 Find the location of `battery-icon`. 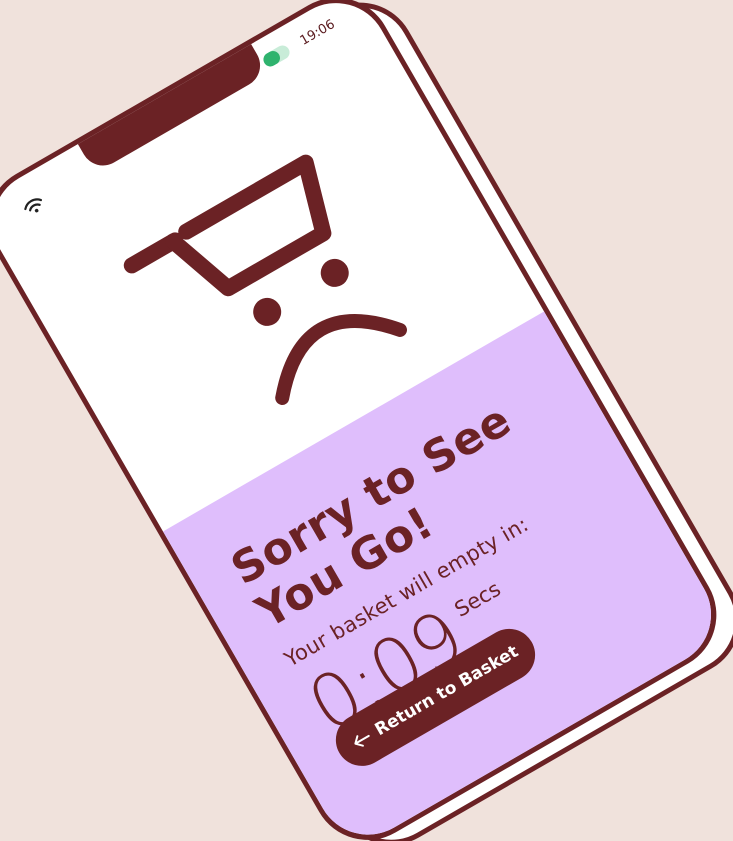

battery-icon is located at coordinates (276, 56).